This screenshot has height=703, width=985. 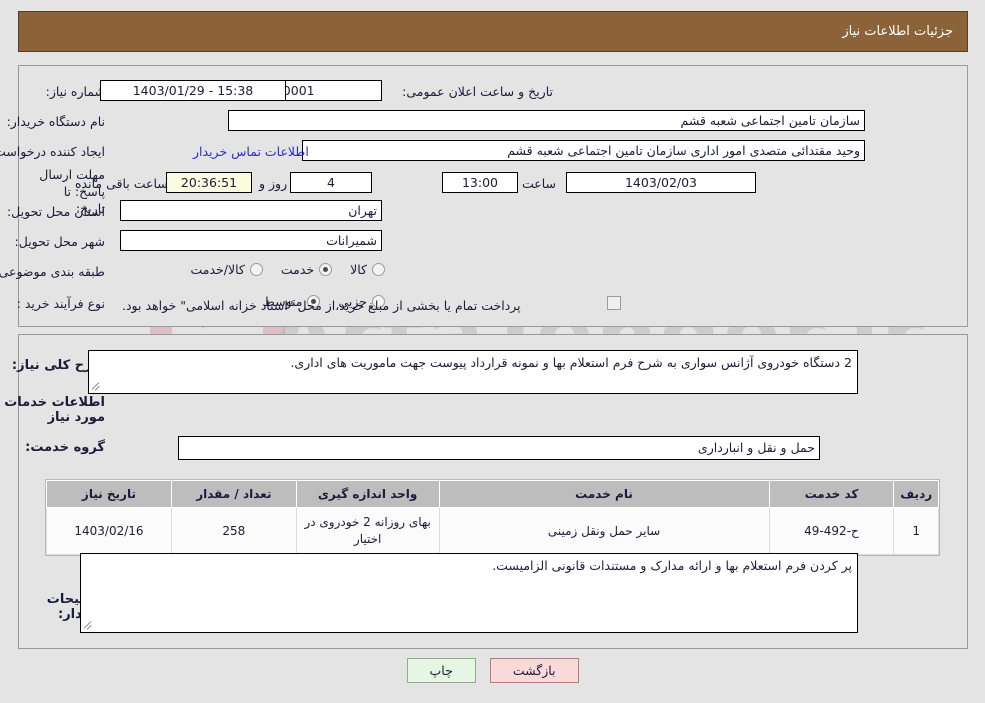 What do you see at coordinates (251, 151) in the screenshot?
I see `buyer-contact-link: اطلاعات تماس خریدار` at bounding box center [251, 151].